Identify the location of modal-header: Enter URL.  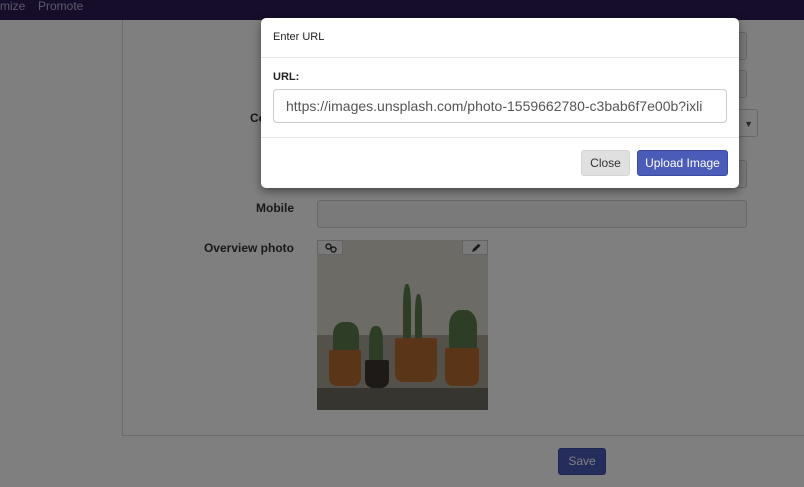
(500, 38).